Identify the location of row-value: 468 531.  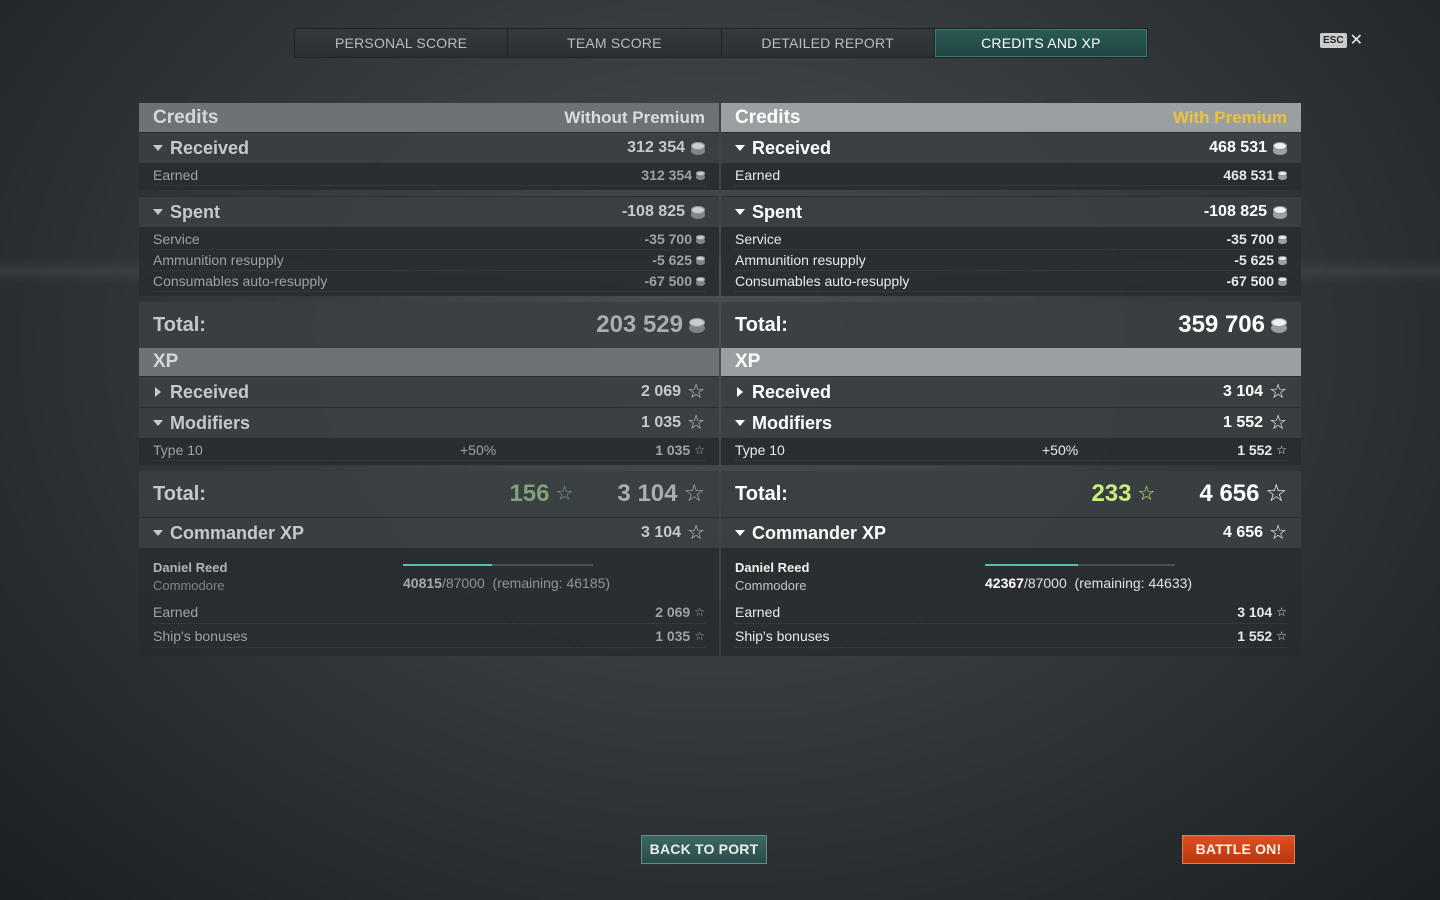
(1248, 175).